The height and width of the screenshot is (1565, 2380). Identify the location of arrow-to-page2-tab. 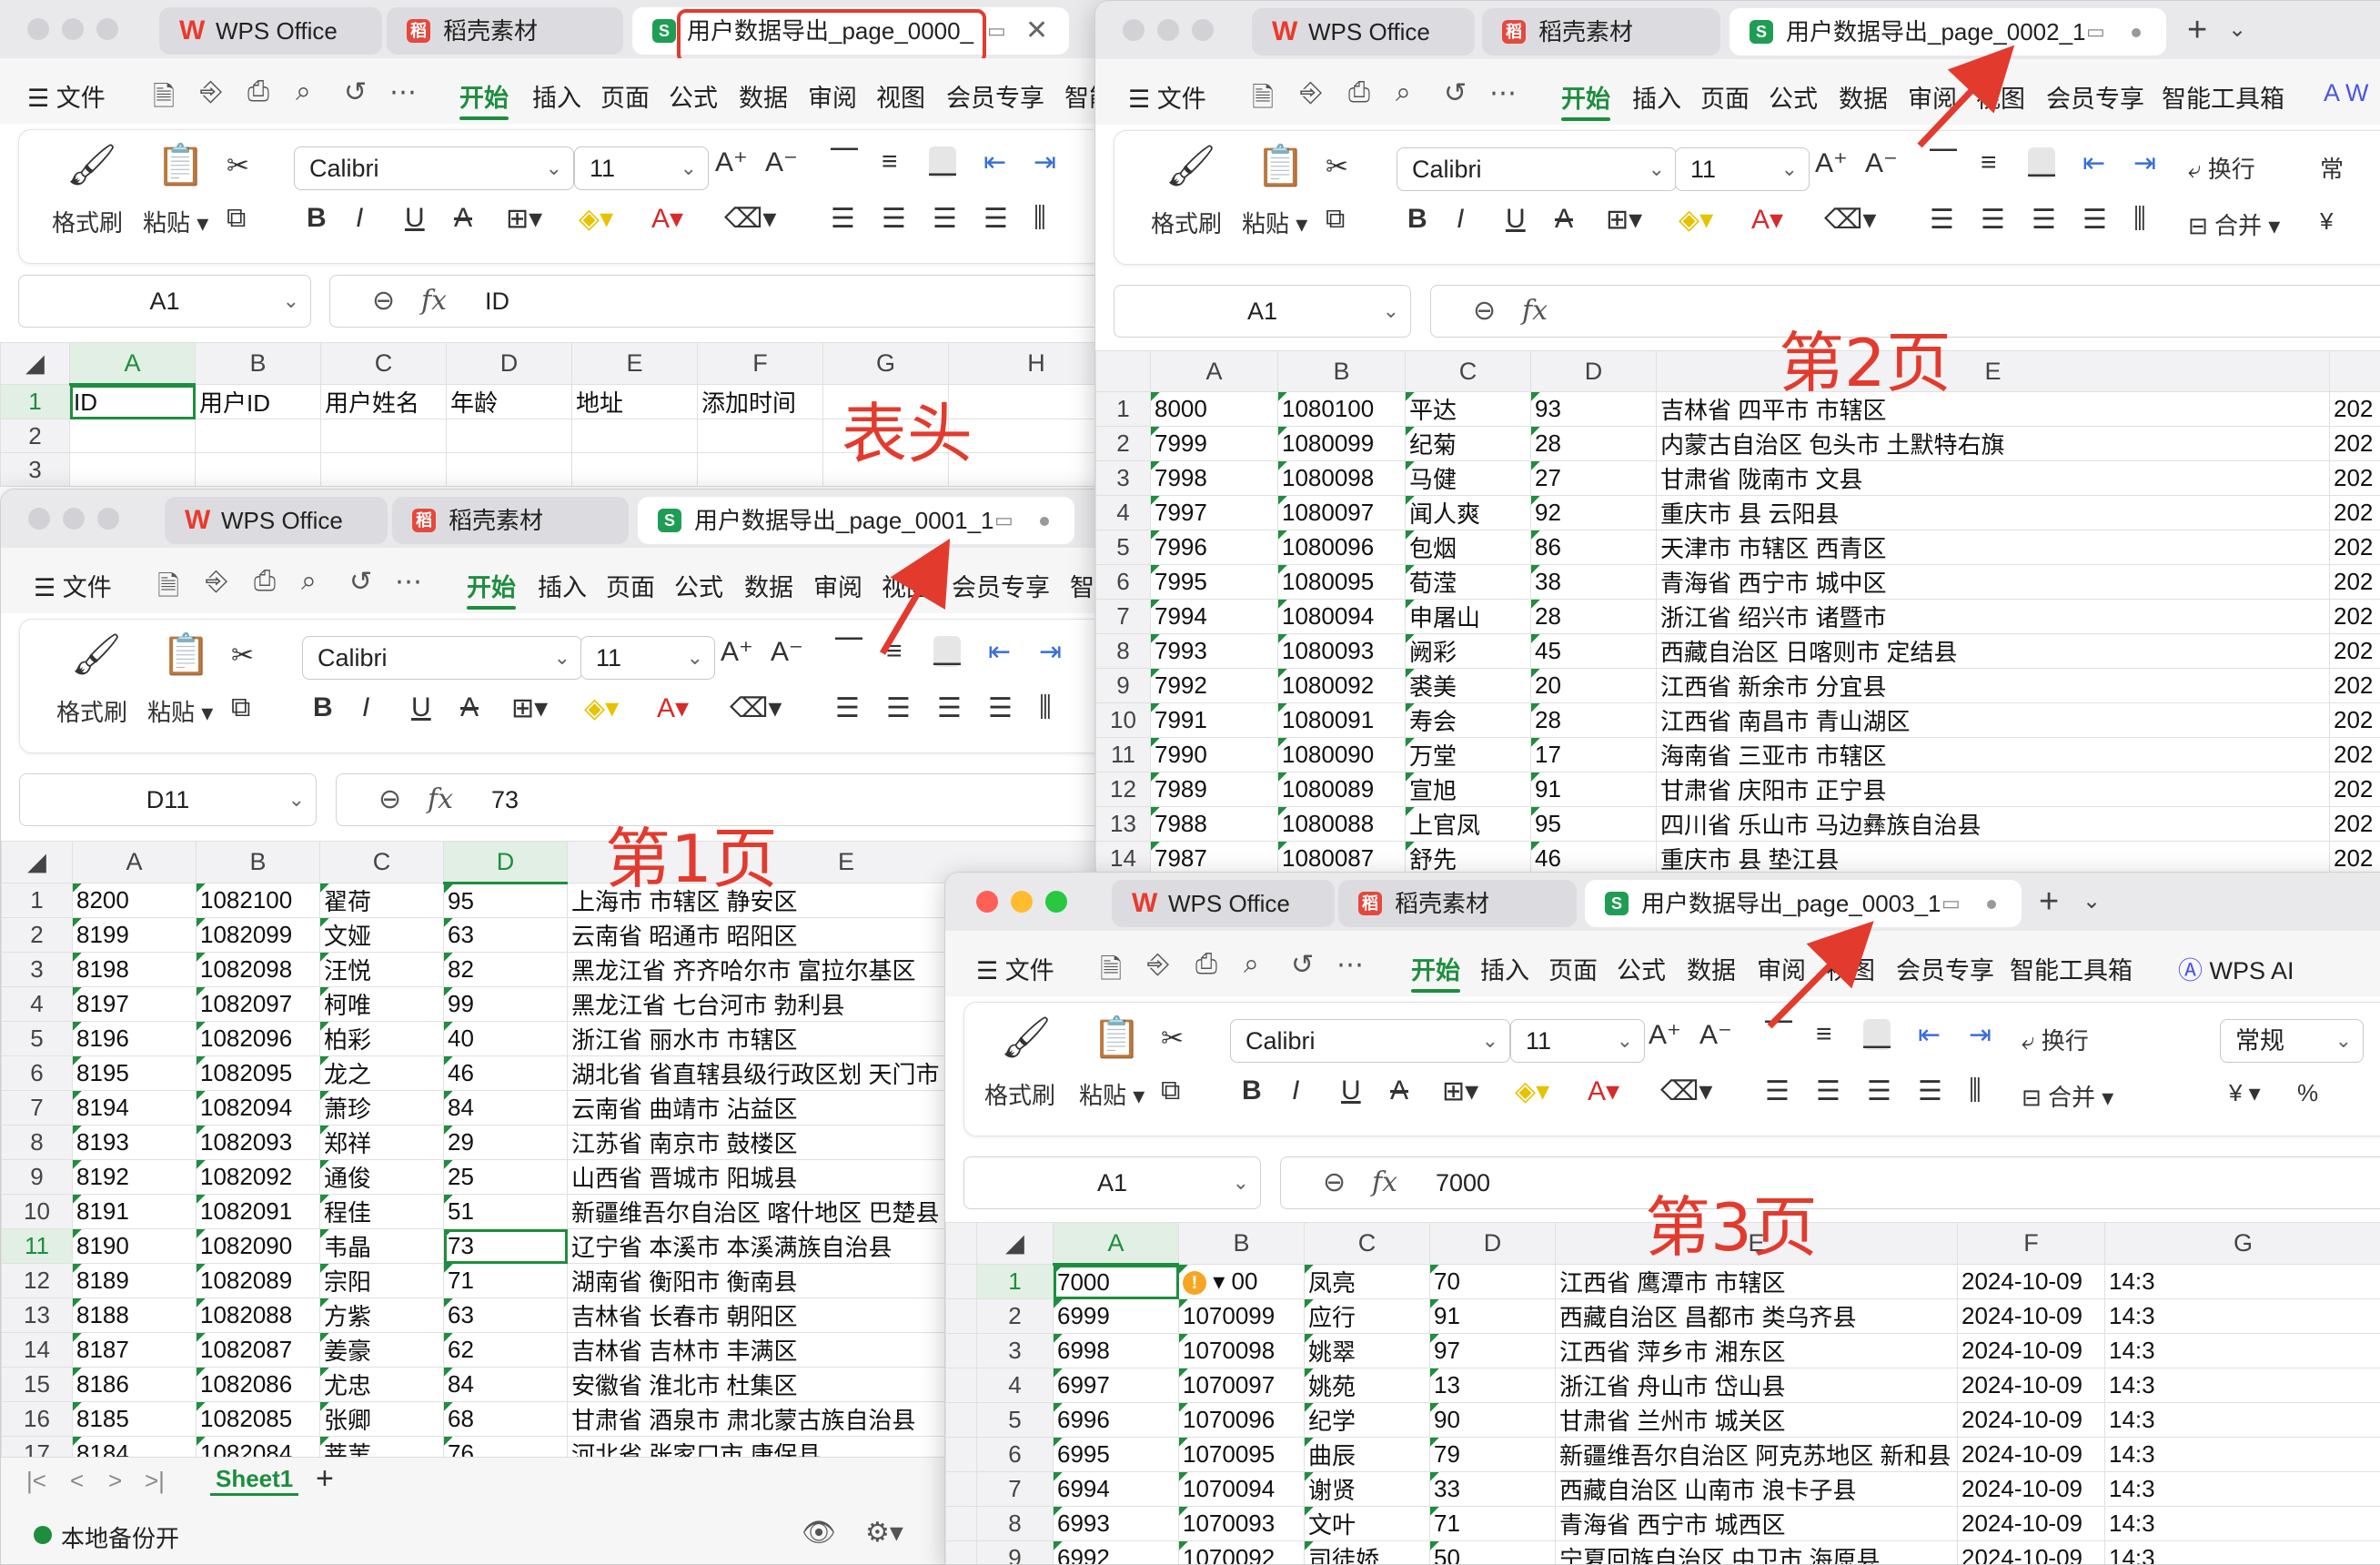
(1959, 105).